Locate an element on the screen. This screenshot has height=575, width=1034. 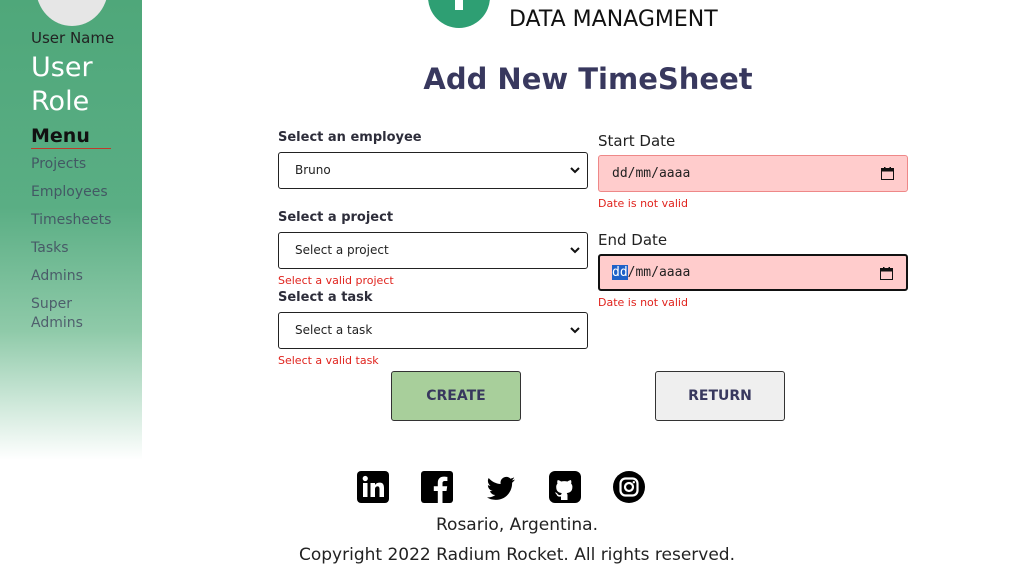
sidebar-item-timesheets: Timesheets is located at coordinates (76, 220).